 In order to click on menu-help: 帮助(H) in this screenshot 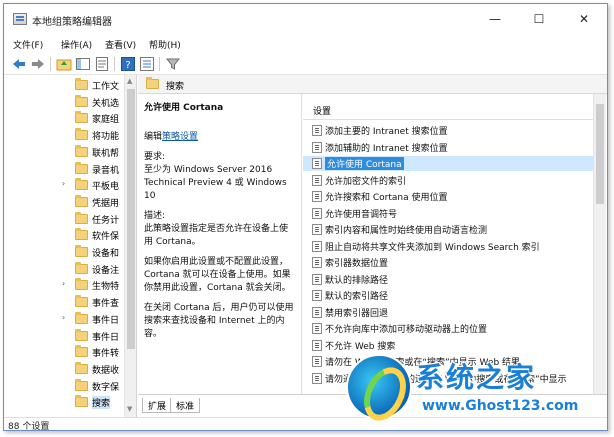, I will do `click(165, 44)`.